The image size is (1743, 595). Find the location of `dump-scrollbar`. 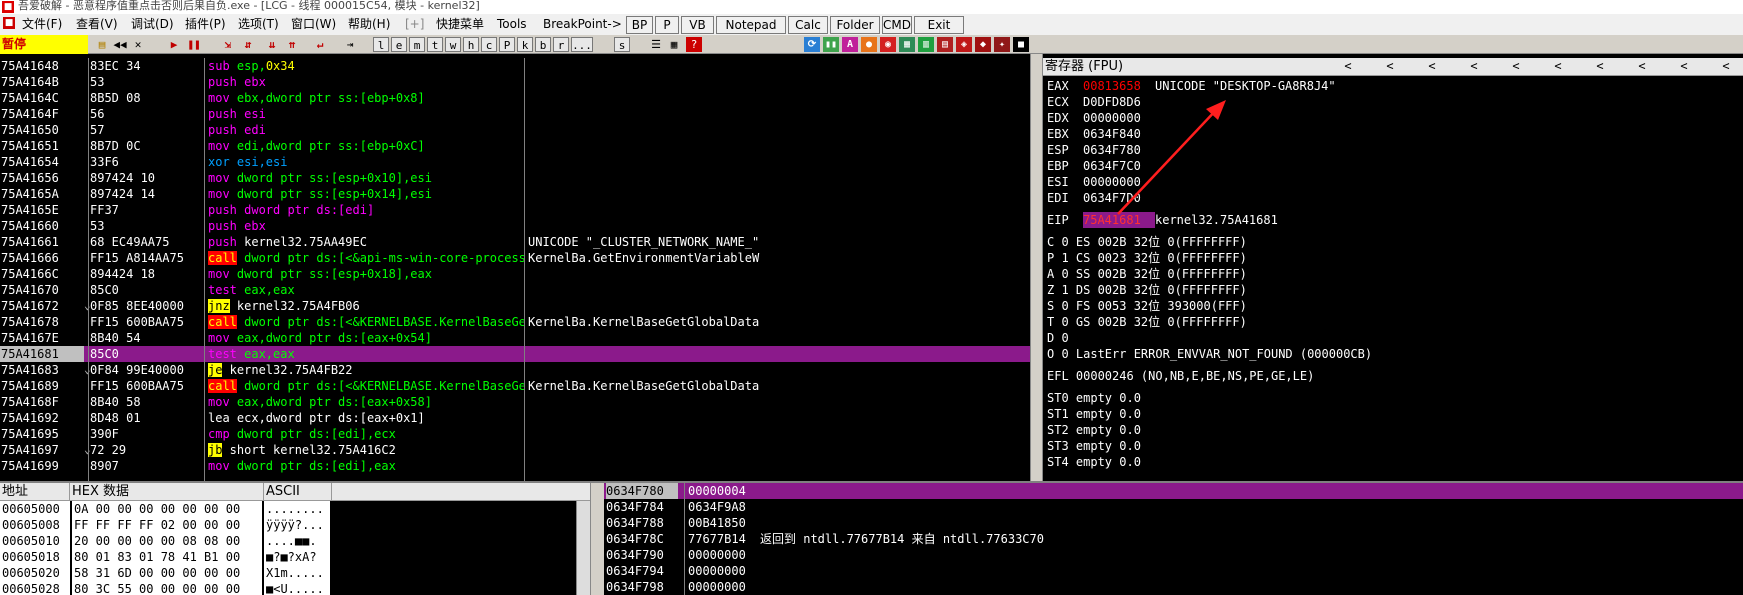

dump-scrollbar is located at coordinates (583, 548).